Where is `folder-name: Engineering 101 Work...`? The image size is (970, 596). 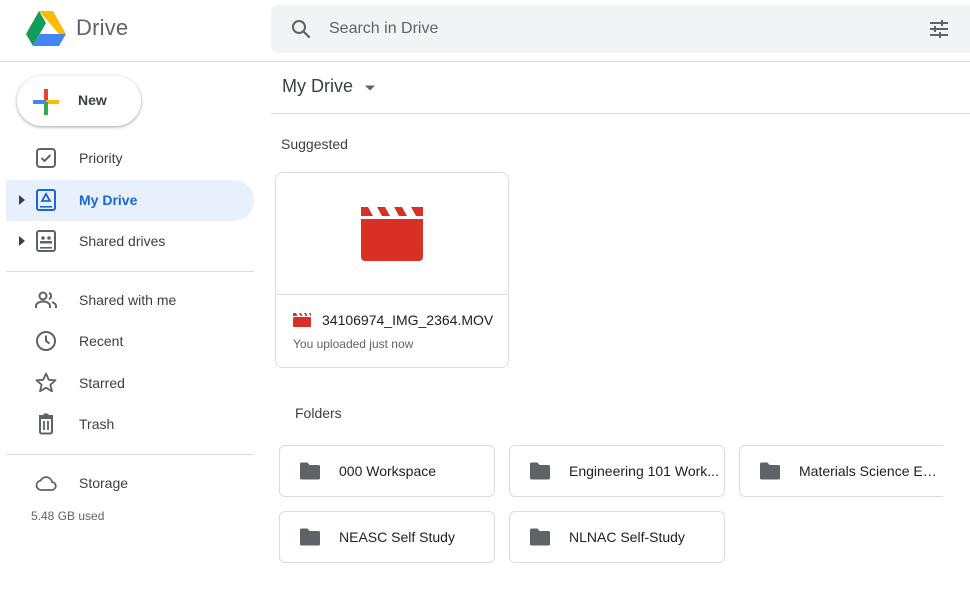 folder-name: Engineering 101 Work... is located at coordinates (644, 471).